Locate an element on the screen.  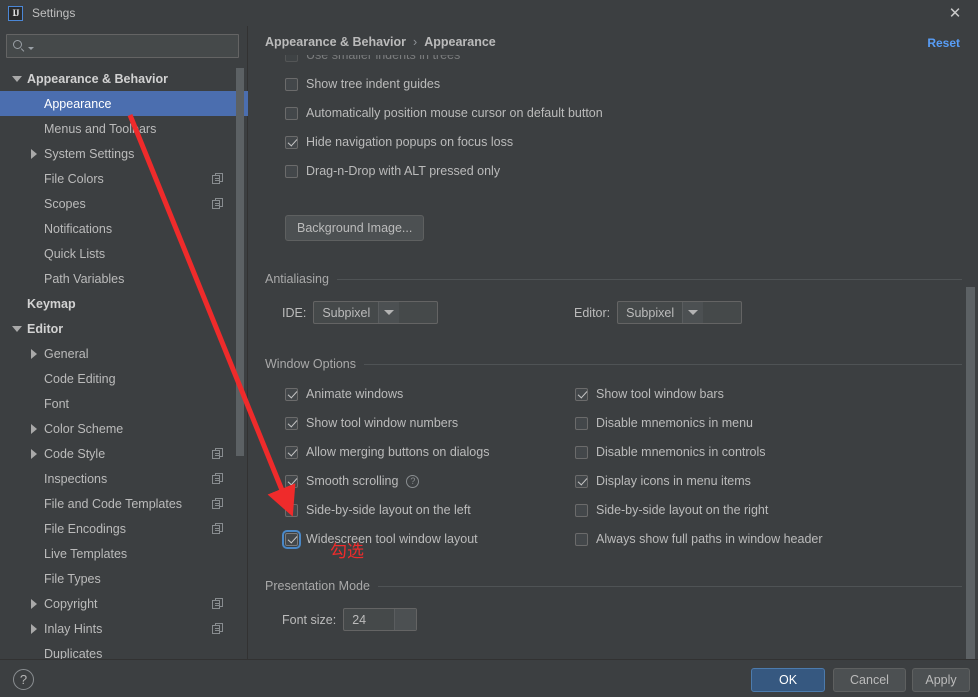
smooth-scrolling-row: Smooth scrolling? is located at coordinates (352, 481).